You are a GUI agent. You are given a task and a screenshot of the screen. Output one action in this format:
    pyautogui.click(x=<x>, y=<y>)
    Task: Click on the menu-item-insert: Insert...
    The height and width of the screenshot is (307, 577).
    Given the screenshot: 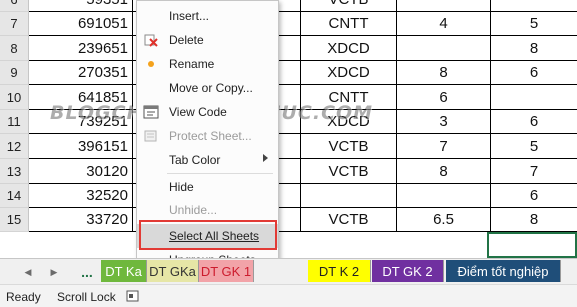 What is the action you would take?
    pyautogui.click(x=207, y=16)
    